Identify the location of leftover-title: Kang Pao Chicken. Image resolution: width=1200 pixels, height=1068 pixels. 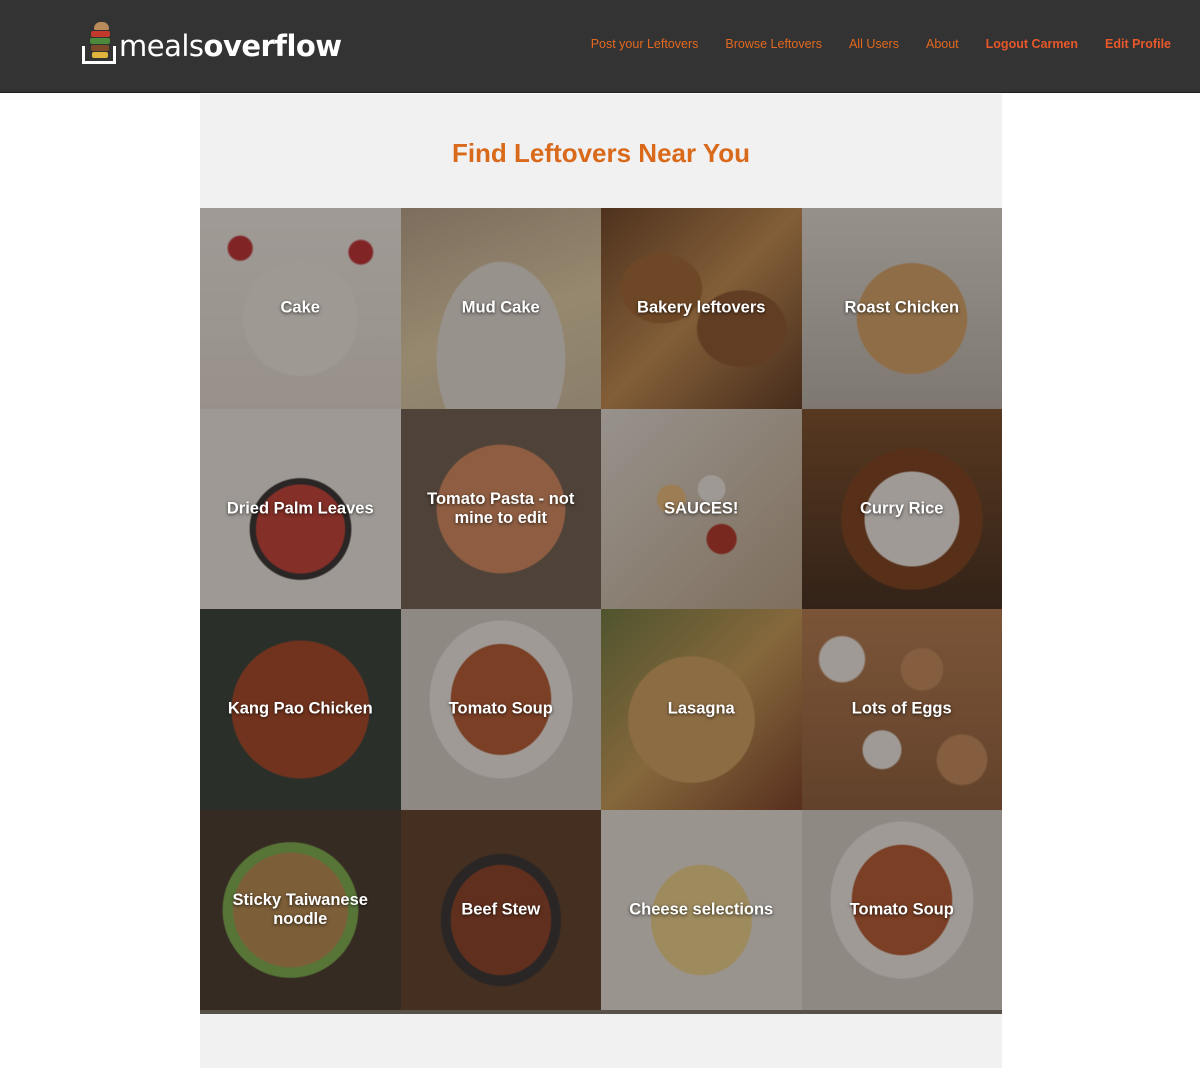
(300, 708).